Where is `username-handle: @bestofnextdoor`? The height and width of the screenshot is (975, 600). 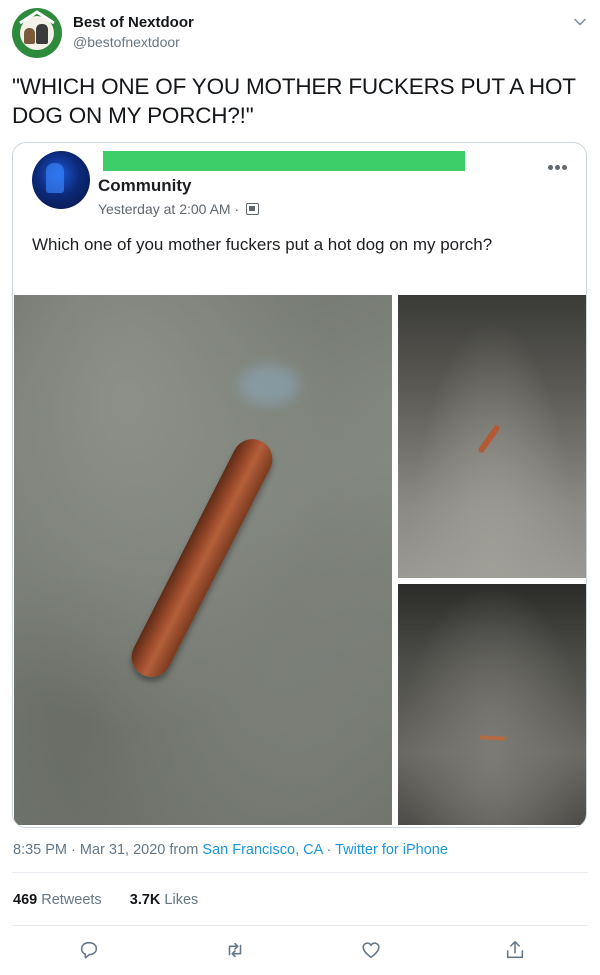
username-handle: @bestofnextdoor is located at coordinates (126, 42).